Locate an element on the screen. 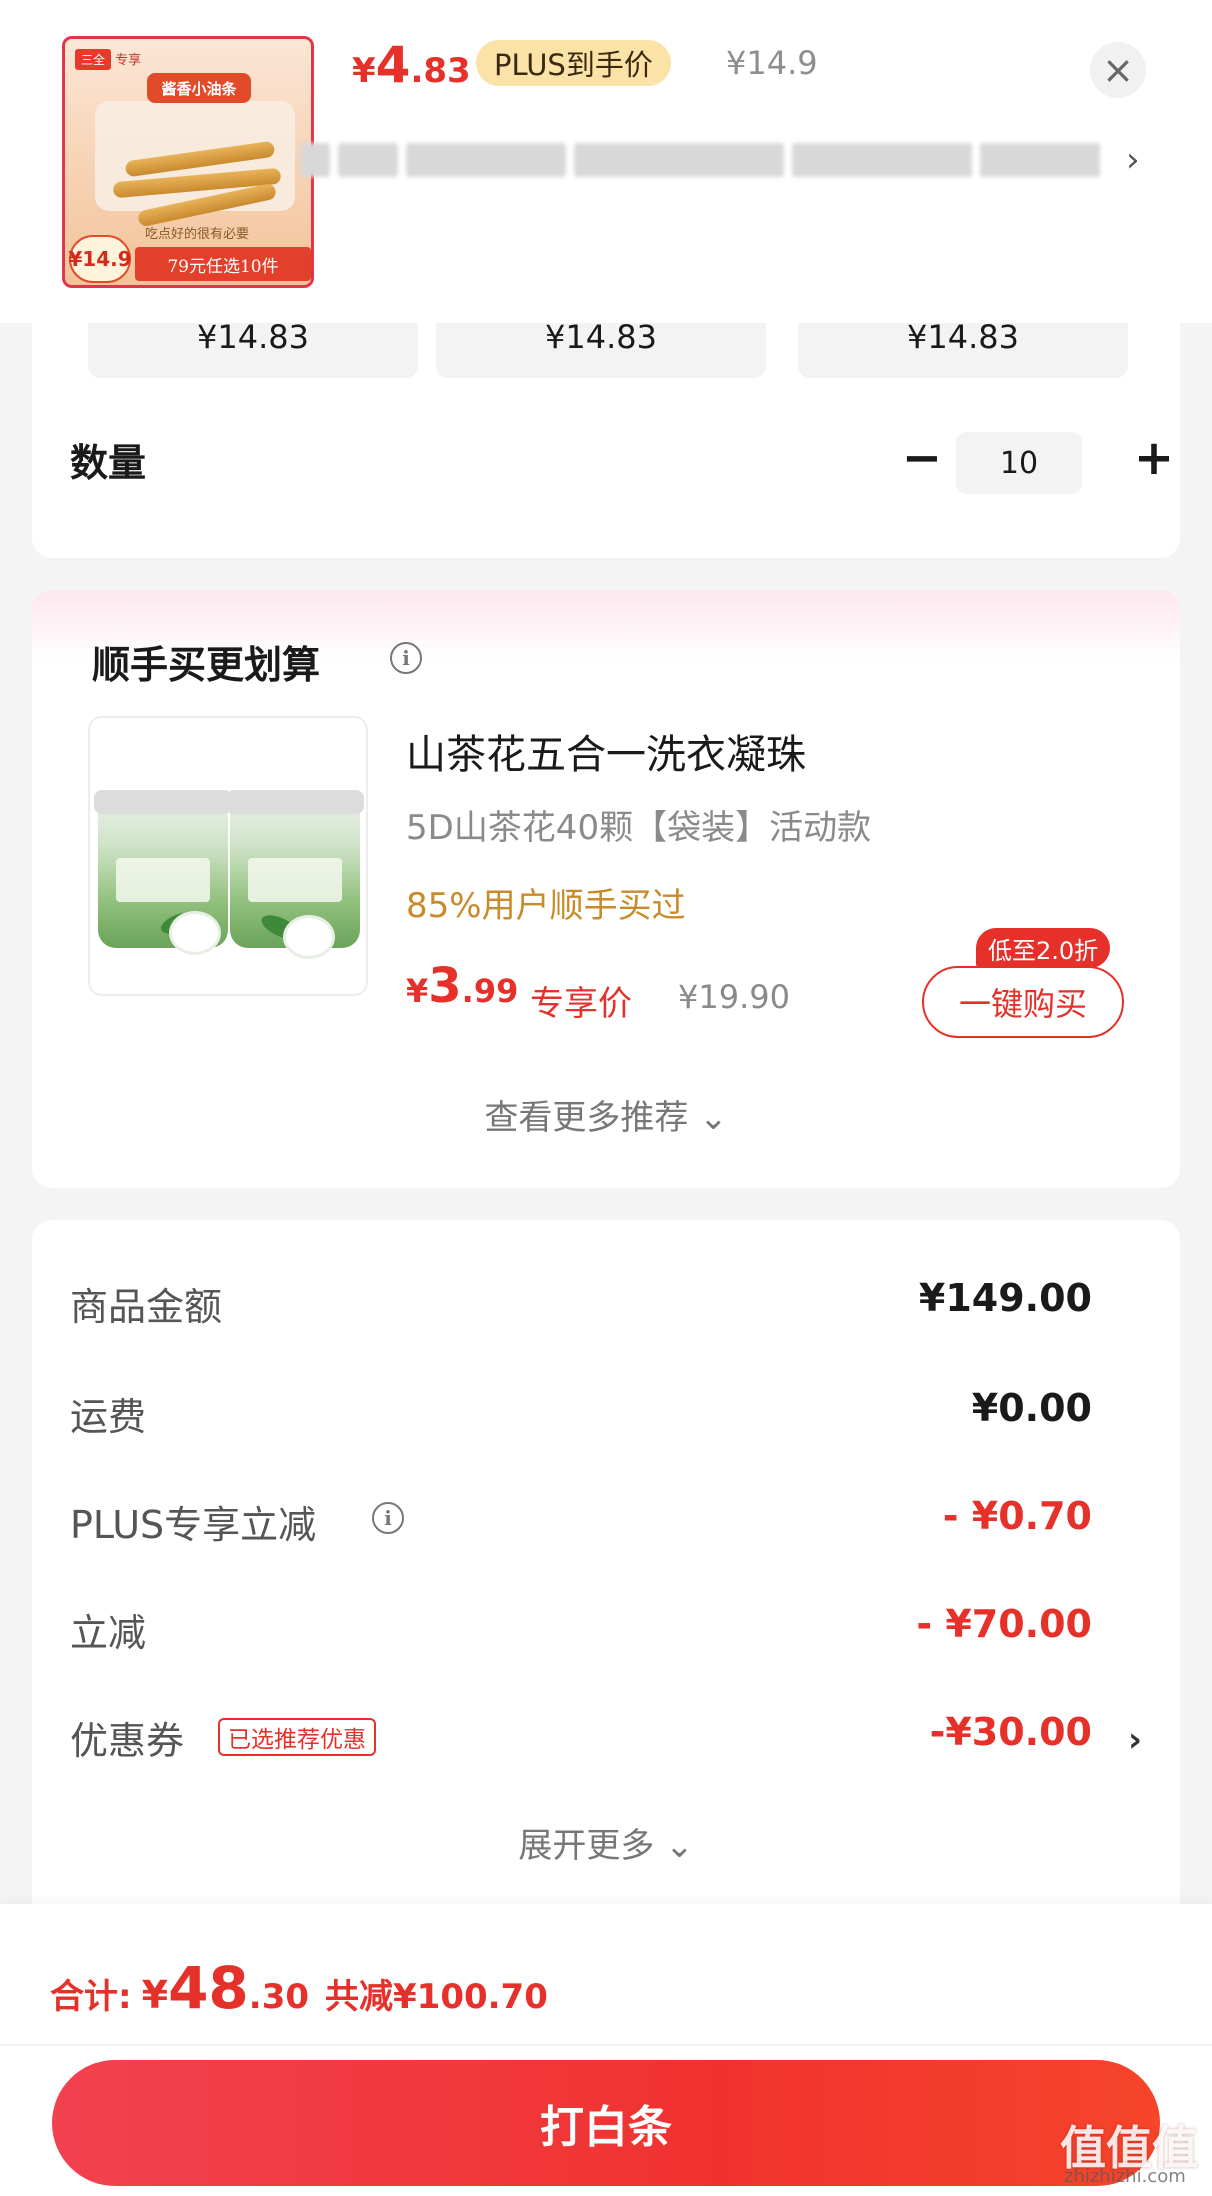 The width and height of the screenshot is (1212, 2196). summary-label-plus-discount: PLUS专享立减 is located at coordinates (193, 1525).